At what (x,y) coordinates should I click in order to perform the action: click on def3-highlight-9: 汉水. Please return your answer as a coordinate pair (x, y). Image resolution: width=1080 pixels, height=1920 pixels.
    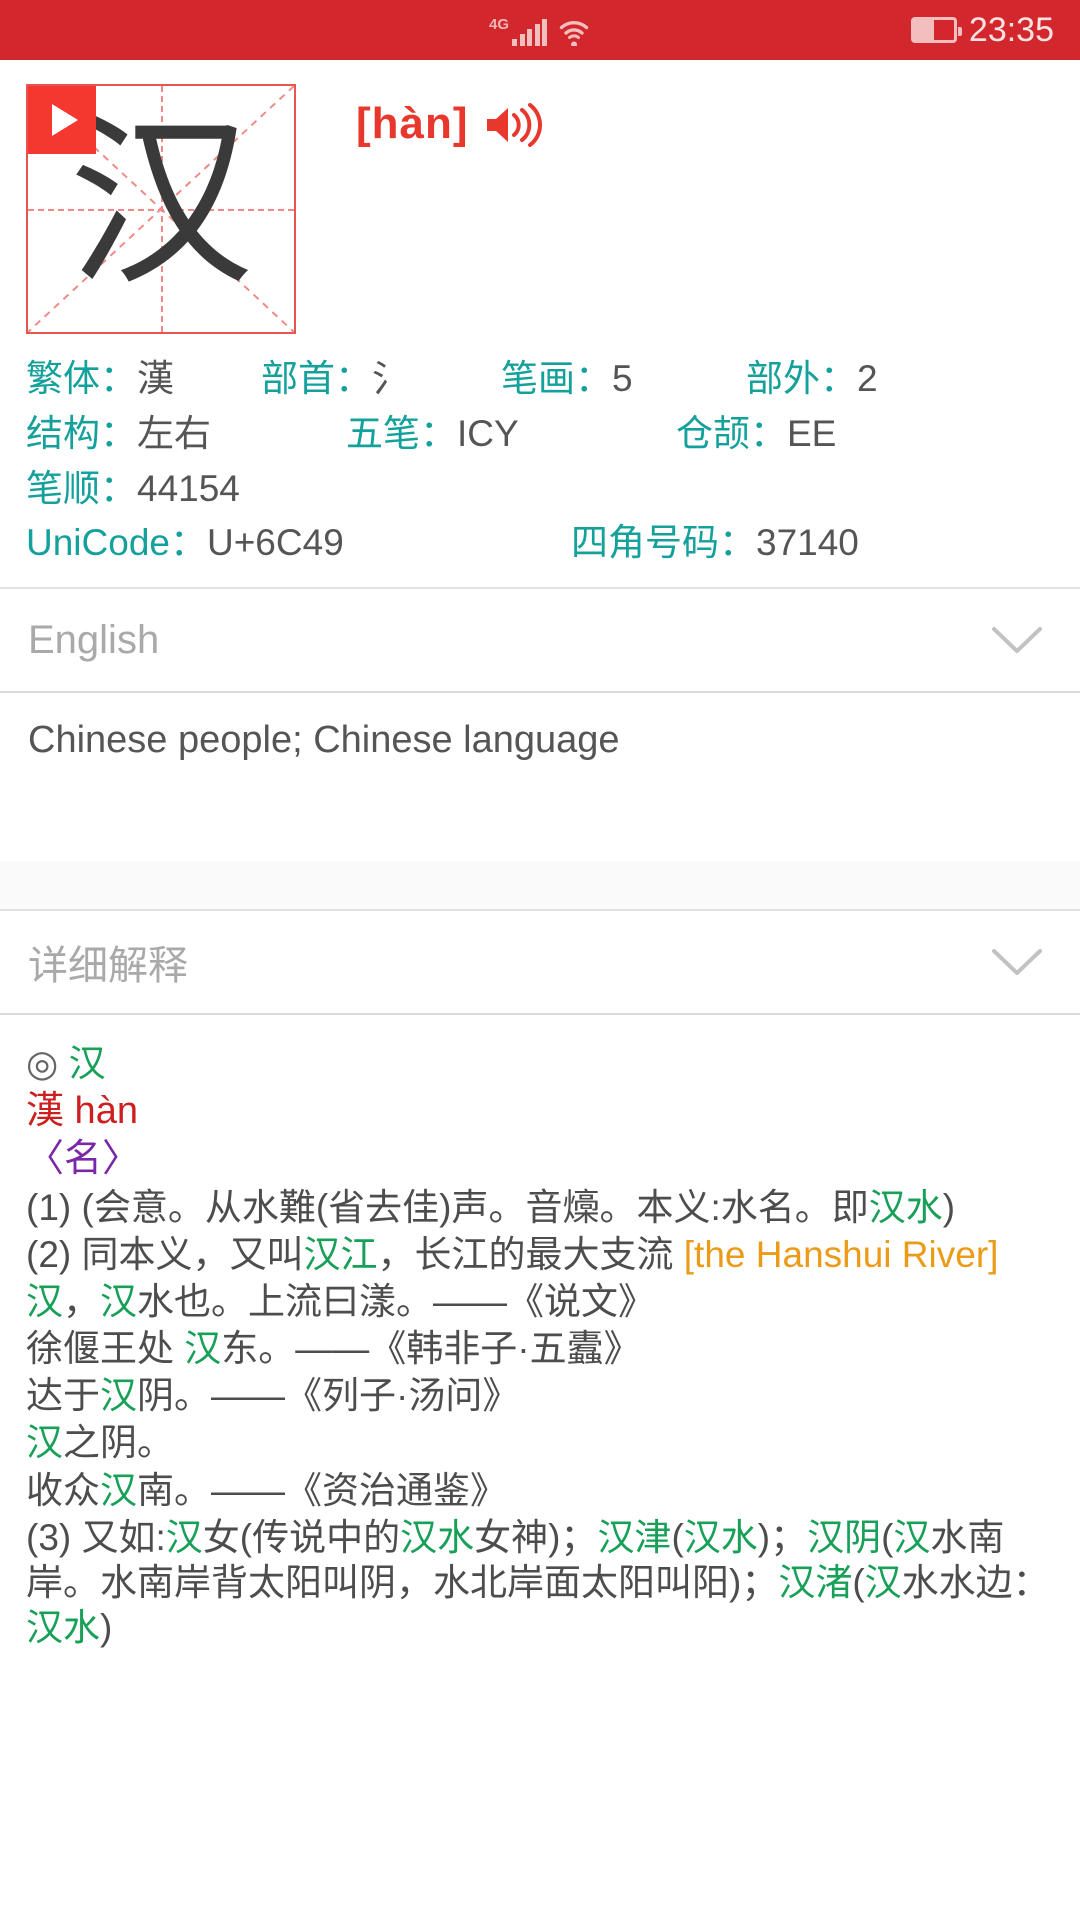
    Looking at the image, I should click on (63, 1627).